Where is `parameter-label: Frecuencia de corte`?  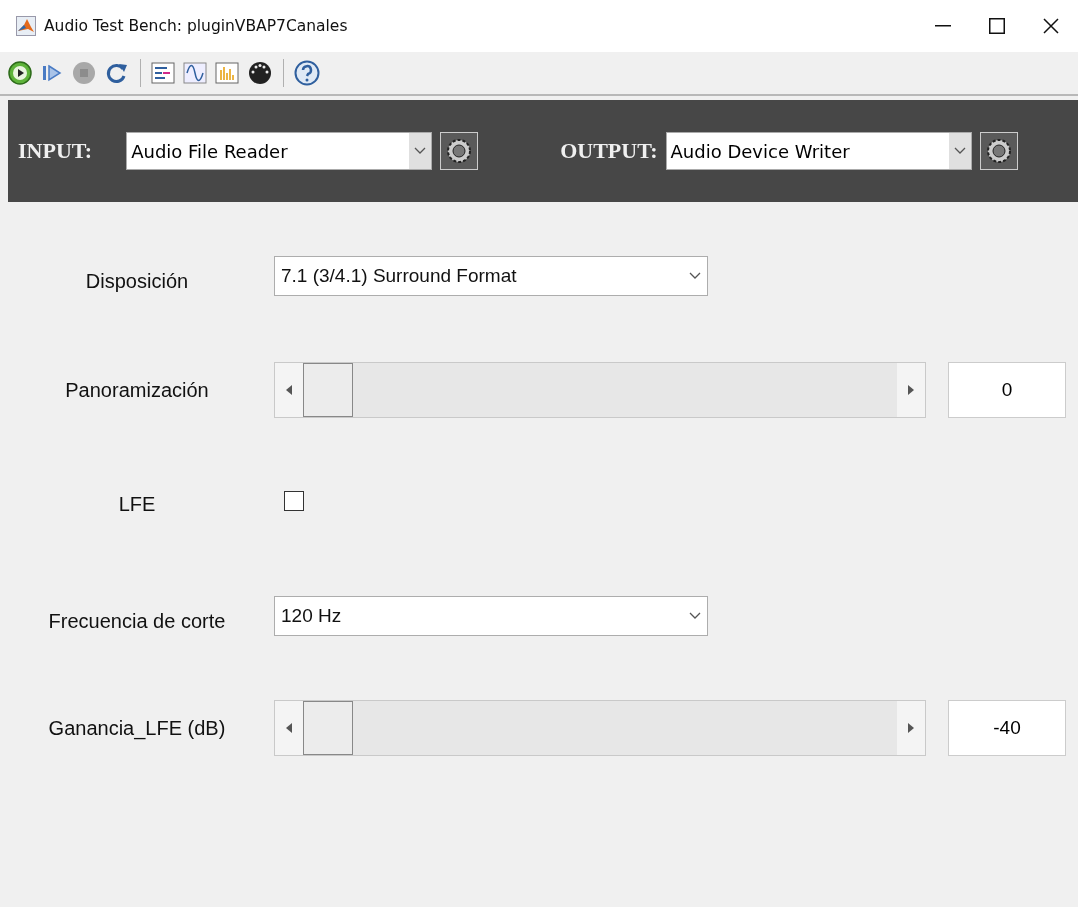
parameter-label: Frecuencia de corte is located at coordinates (137, 621).